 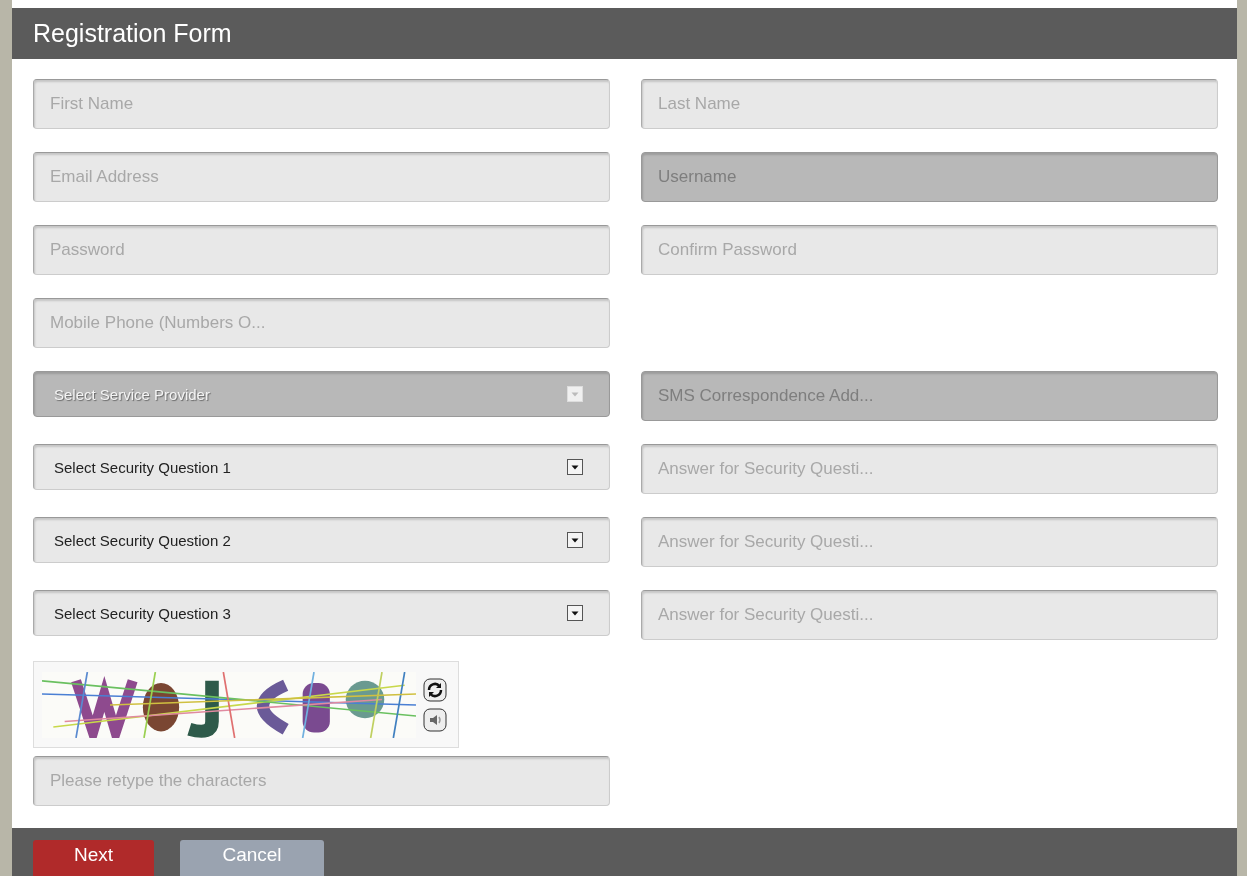 What do you see at coordinates (321, 613) in the screenshot?
I see `select-dropdown: Select Security Question 3` at bounding box center [321, 613].